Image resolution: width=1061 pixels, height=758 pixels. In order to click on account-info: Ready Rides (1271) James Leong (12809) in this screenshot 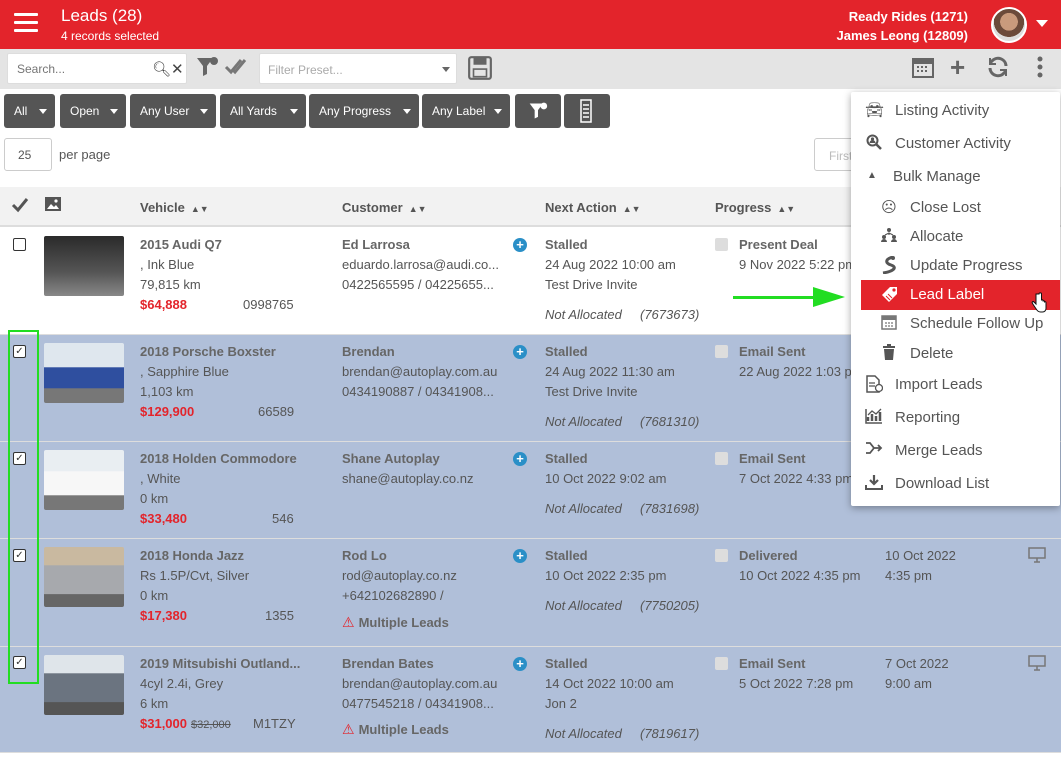, I will do `click(902, 26)`.